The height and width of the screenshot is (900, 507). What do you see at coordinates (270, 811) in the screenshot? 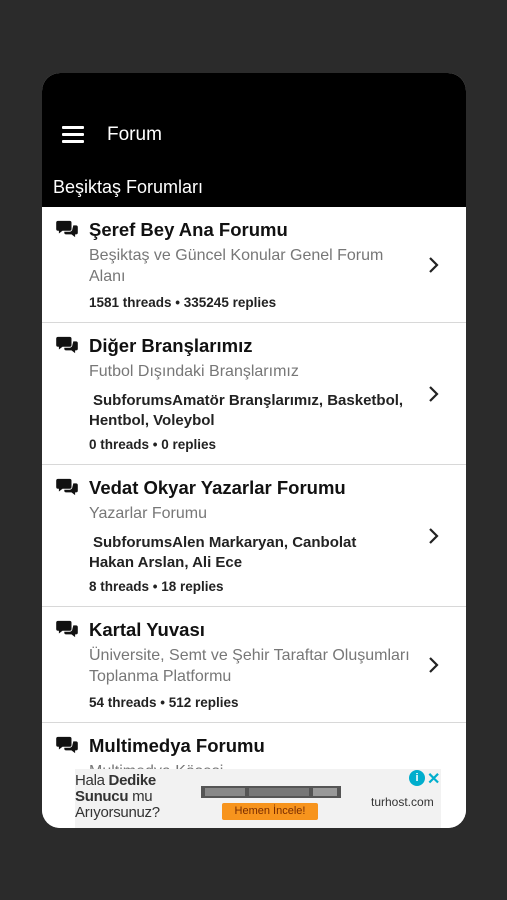
I see `ad-cta-button: Hemen İncele!` at bounding box center [270, 811].